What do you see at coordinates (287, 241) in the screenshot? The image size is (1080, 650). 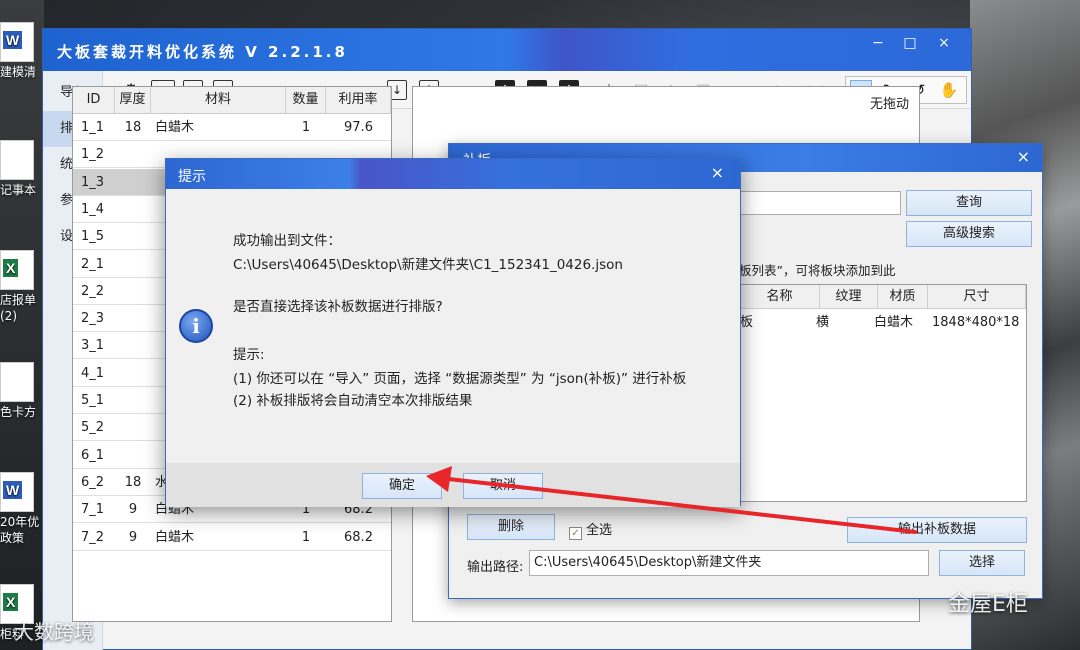 I see `dialog-line-success: 成功输出到文件：` at bounding box center [287, 241].